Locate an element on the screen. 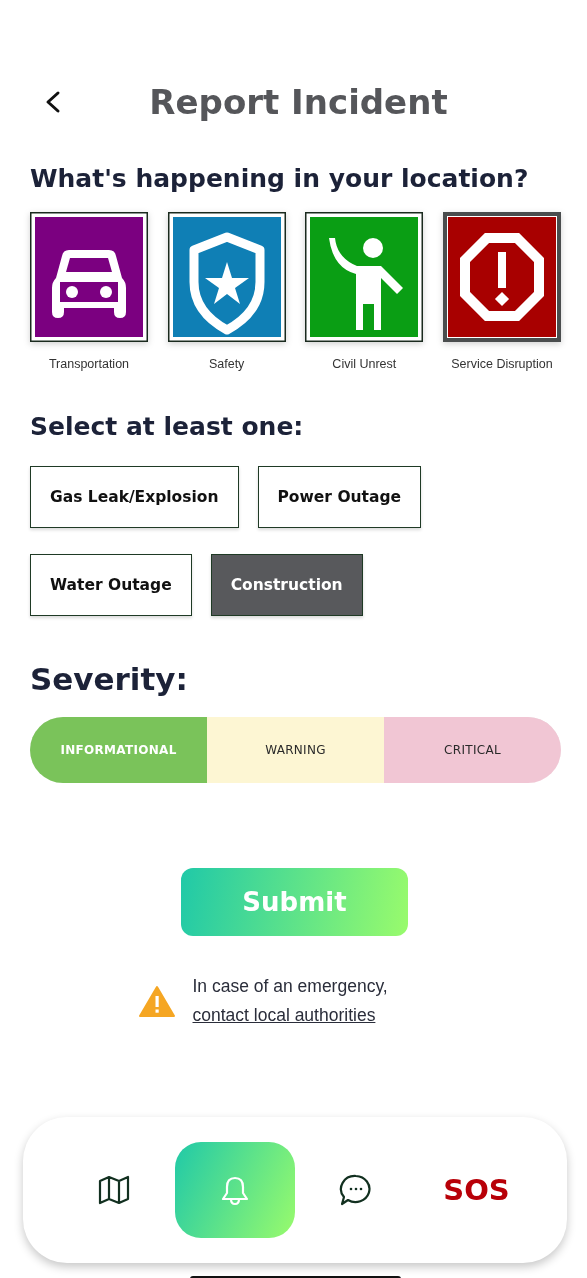 This screenshot has height=1278, width=587. authorities-link: contact local authorities is located at coordinates (284, 1015).